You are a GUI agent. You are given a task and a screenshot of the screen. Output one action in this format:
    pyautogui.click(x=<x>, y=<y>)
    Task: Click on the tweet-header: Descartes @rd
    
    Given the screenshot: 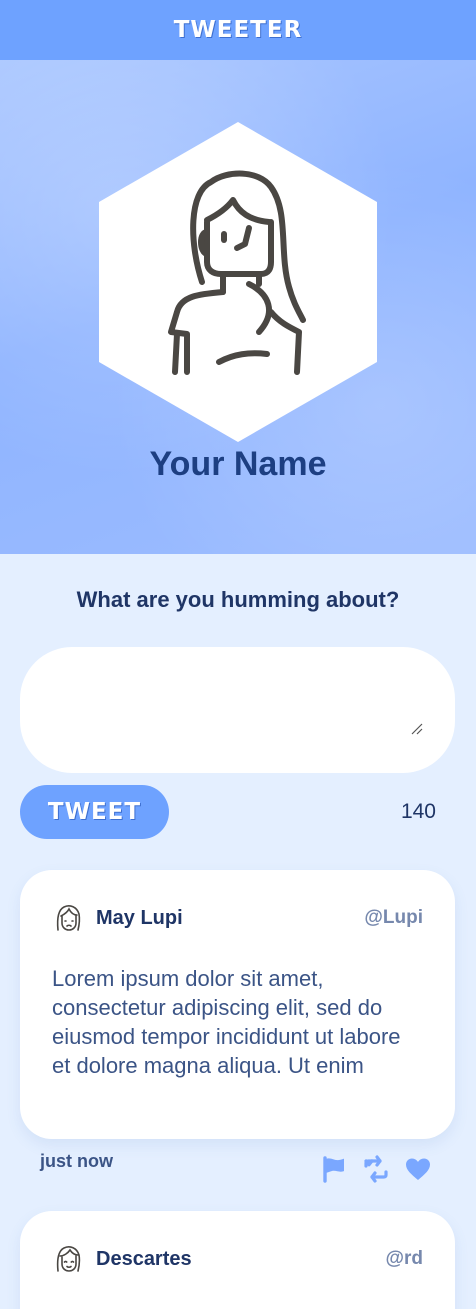 What is the action you would take?
    pyautogui.click(x=237, y=1259)
    